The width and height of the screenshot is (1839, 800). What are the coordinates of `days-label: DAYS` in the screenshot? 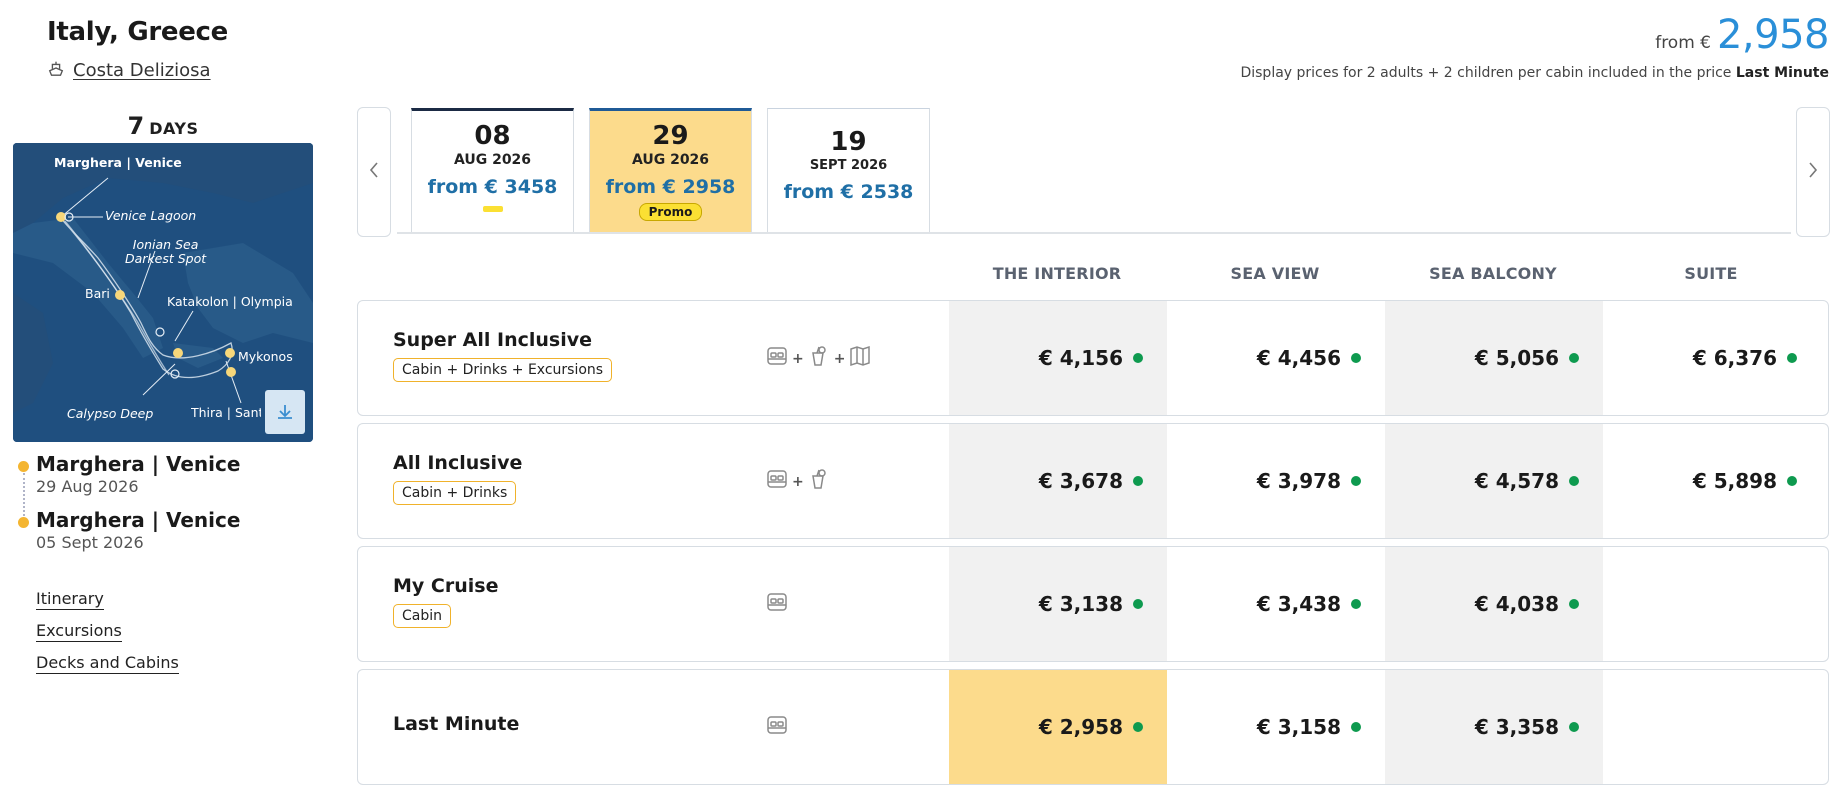 It's located at (174, 128).